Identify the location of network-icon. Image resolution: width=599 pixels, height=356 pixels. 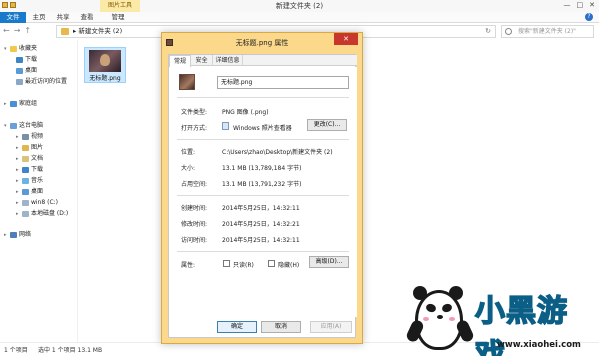
(13, 234).